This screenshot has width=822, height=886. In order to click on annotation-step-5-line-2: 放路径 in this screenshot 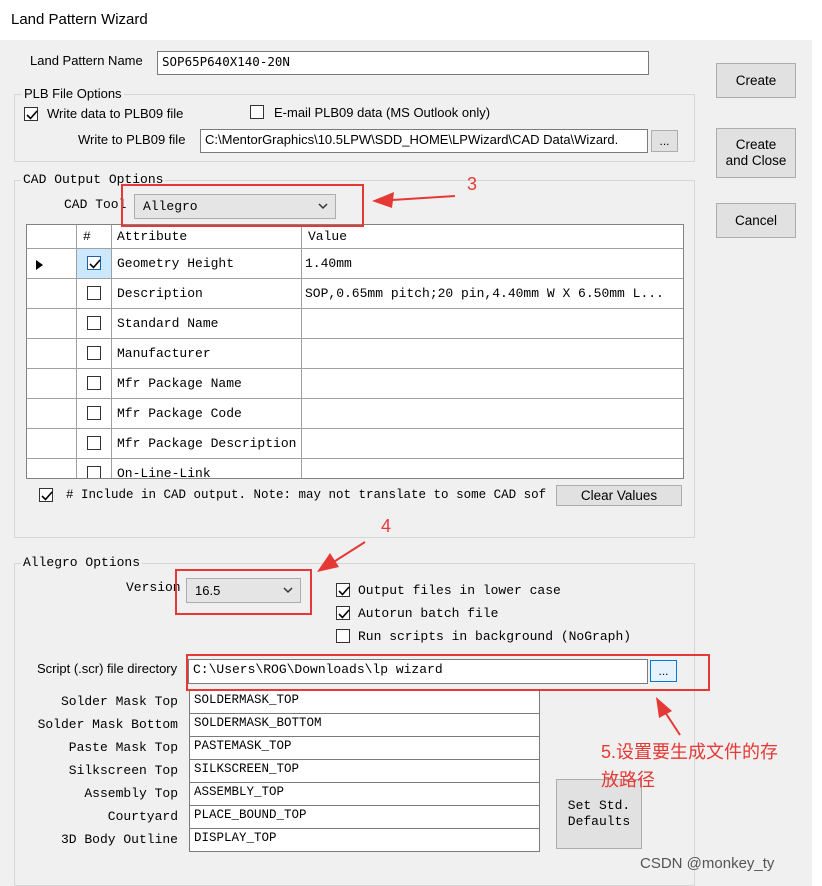, I will do `click(628, 780)`.